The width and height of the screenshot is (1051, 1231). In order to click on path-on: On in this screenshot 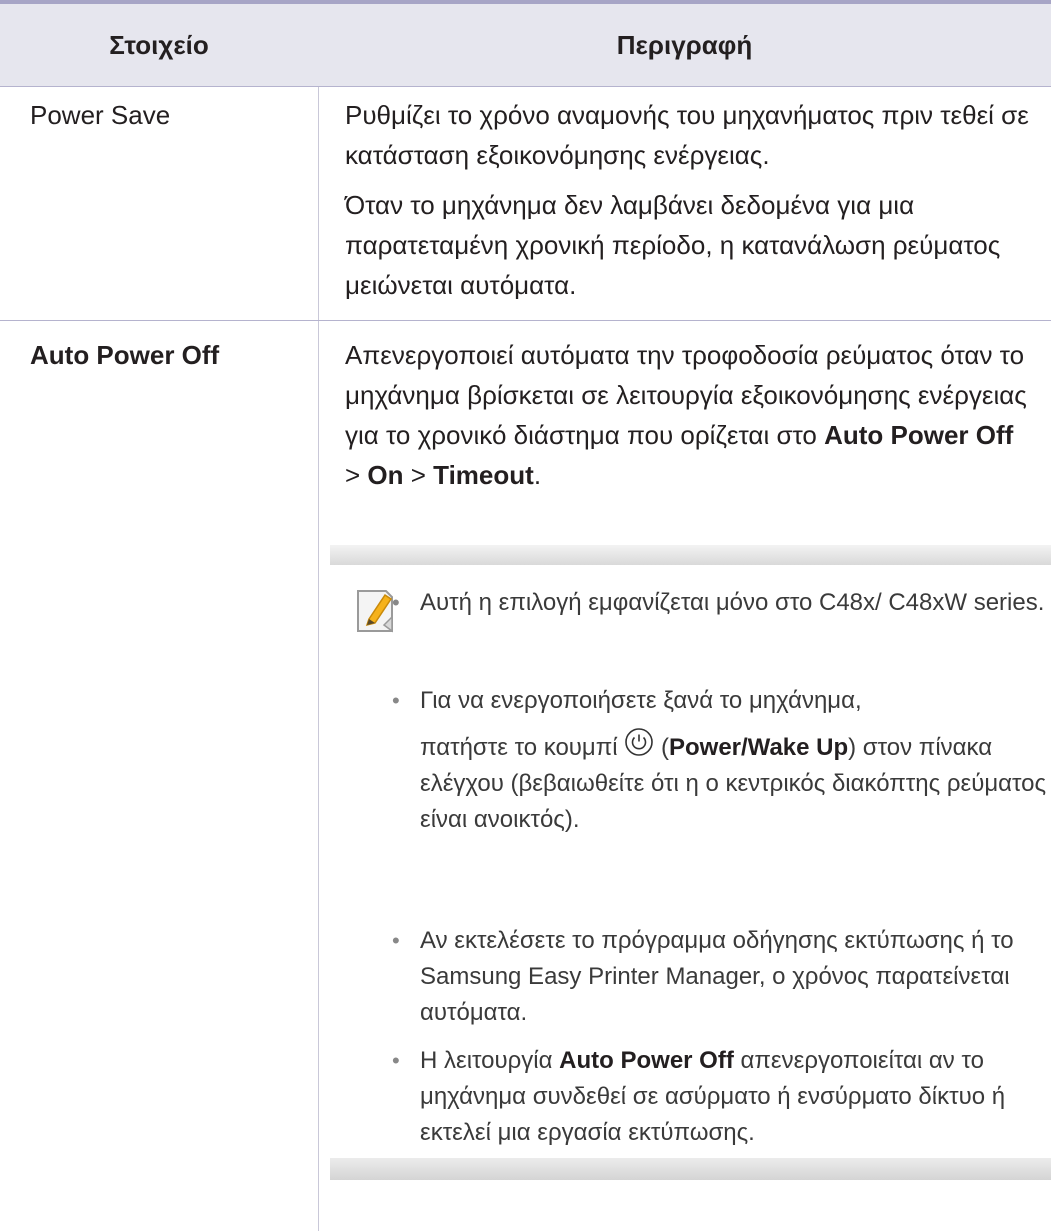, I will do `click(385, 475)`.